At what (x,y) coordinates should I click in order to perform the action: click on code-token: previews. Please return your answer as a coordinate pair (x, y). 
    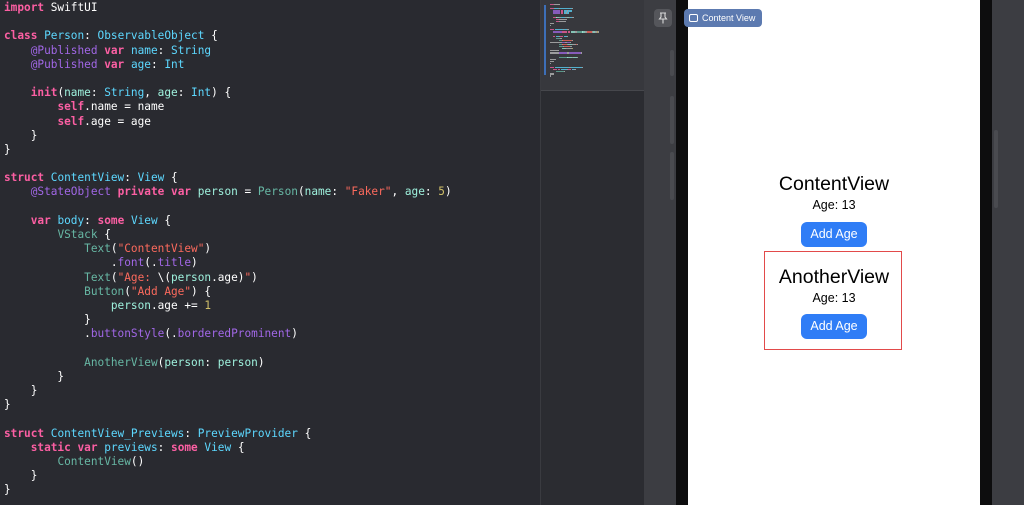
    Looking at the image, I should click on (131, 447).